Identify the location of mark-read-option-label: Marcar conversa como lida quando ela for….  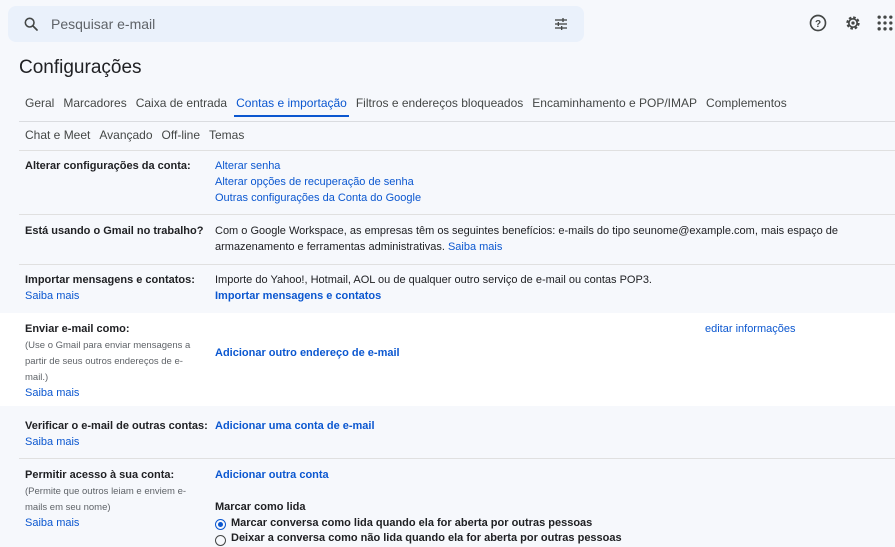
(411, 523).